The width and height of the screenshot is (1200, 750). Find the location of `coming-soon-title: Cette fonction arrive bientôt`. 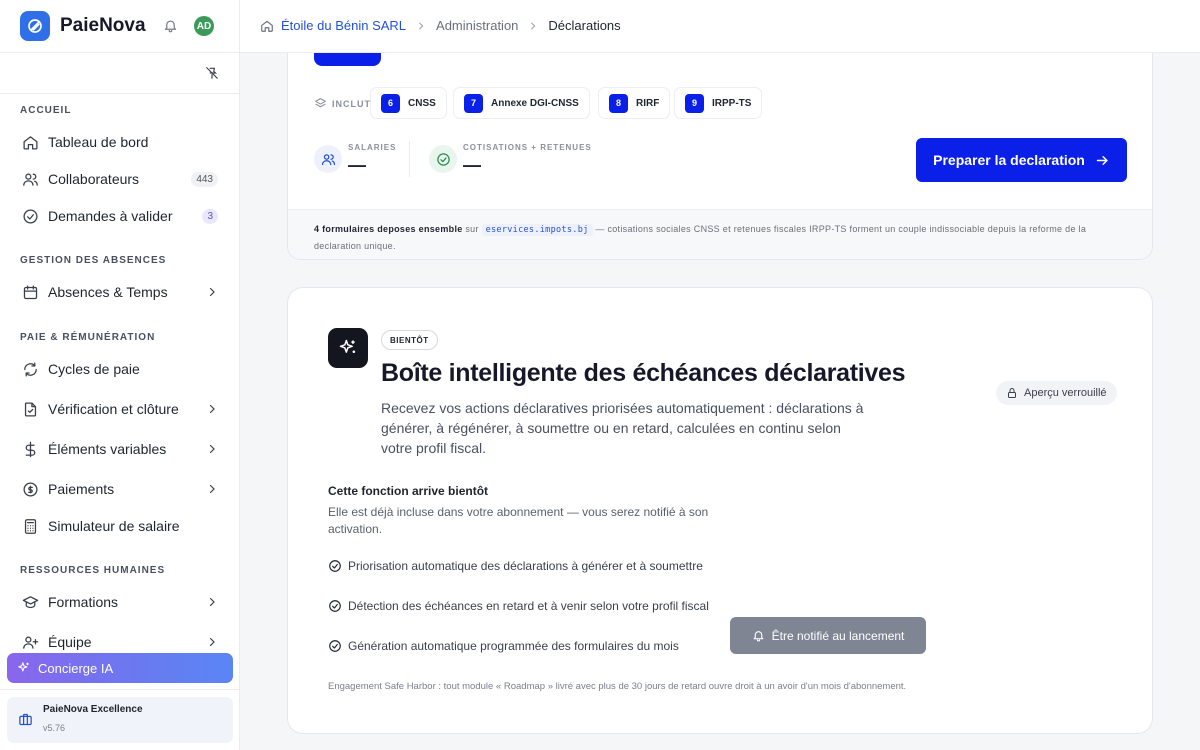

coming-soon-title: Cette fonction arrive bientôt is located at coordinates (408, 491).